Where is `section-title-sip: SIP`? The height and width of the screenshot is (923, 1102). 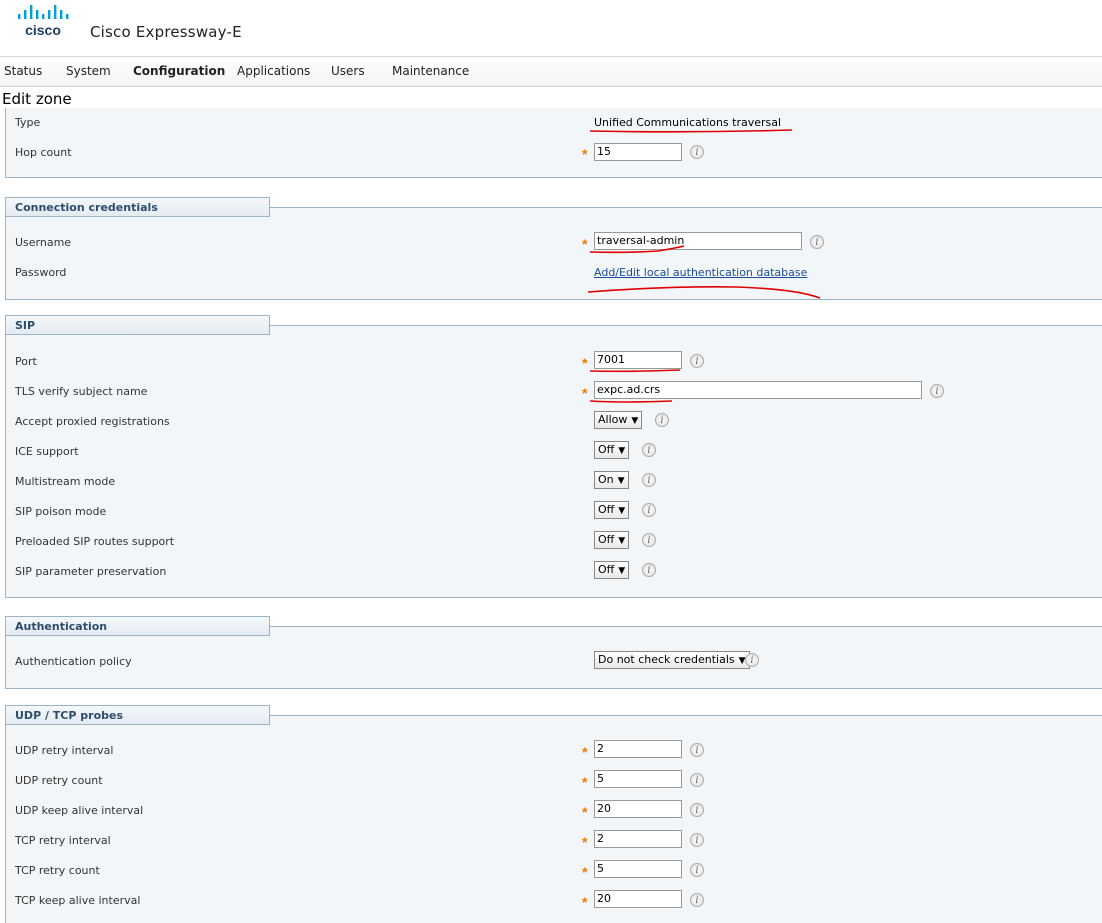 section-title-sip: SIP is located at coordinates (137, 325).